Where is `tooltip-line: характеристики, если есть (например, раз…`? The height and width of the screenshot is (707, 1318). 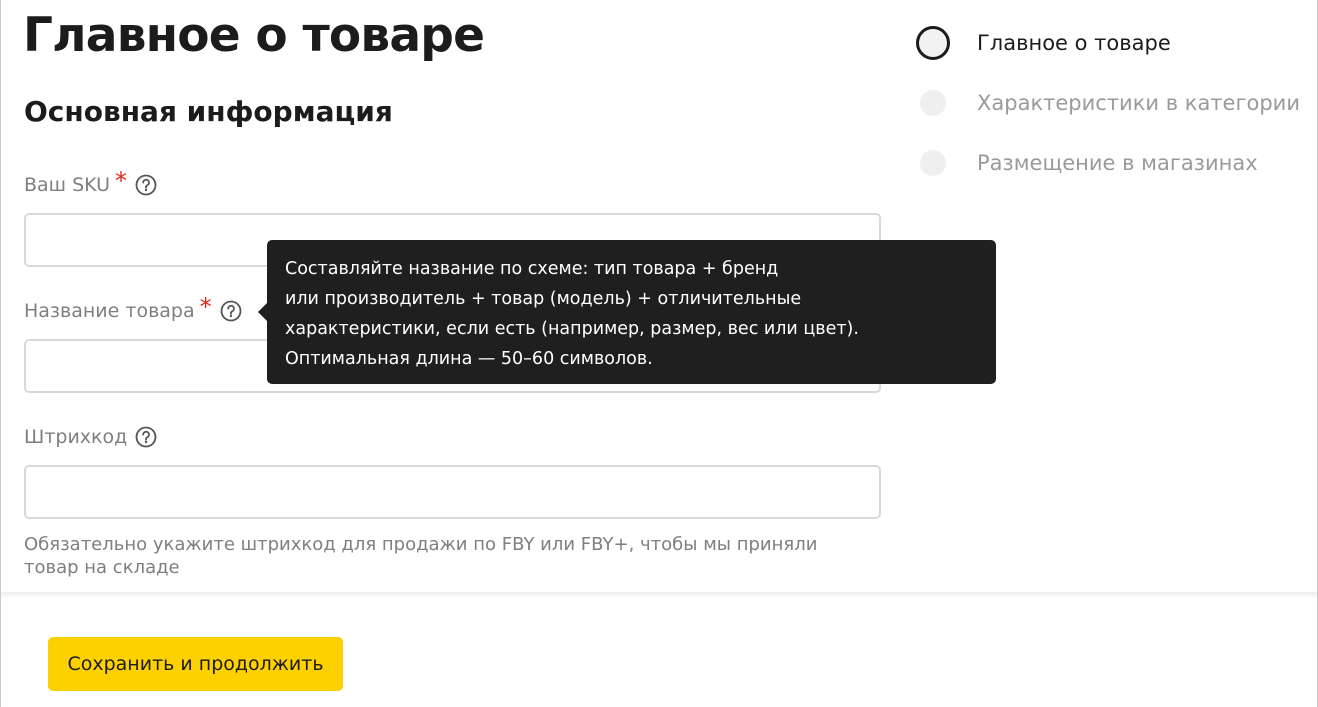
tooltip-line: характеристики, если есть (например, раз… is located at coordinates (572, 329).